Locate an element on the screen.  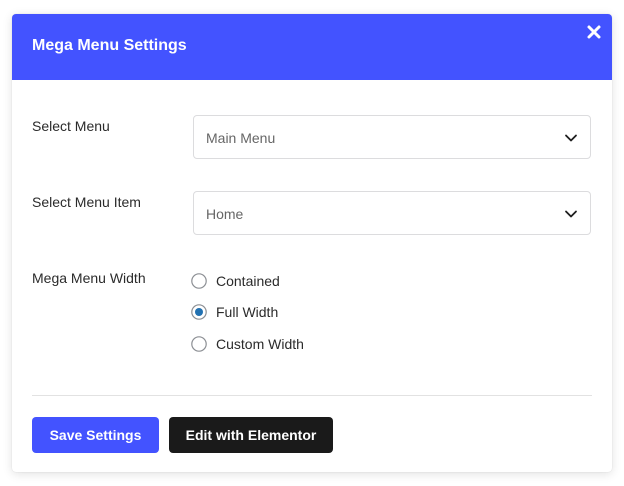
mega-menu-width-label: Mega Menu Width is located at coordinates (89, 278).